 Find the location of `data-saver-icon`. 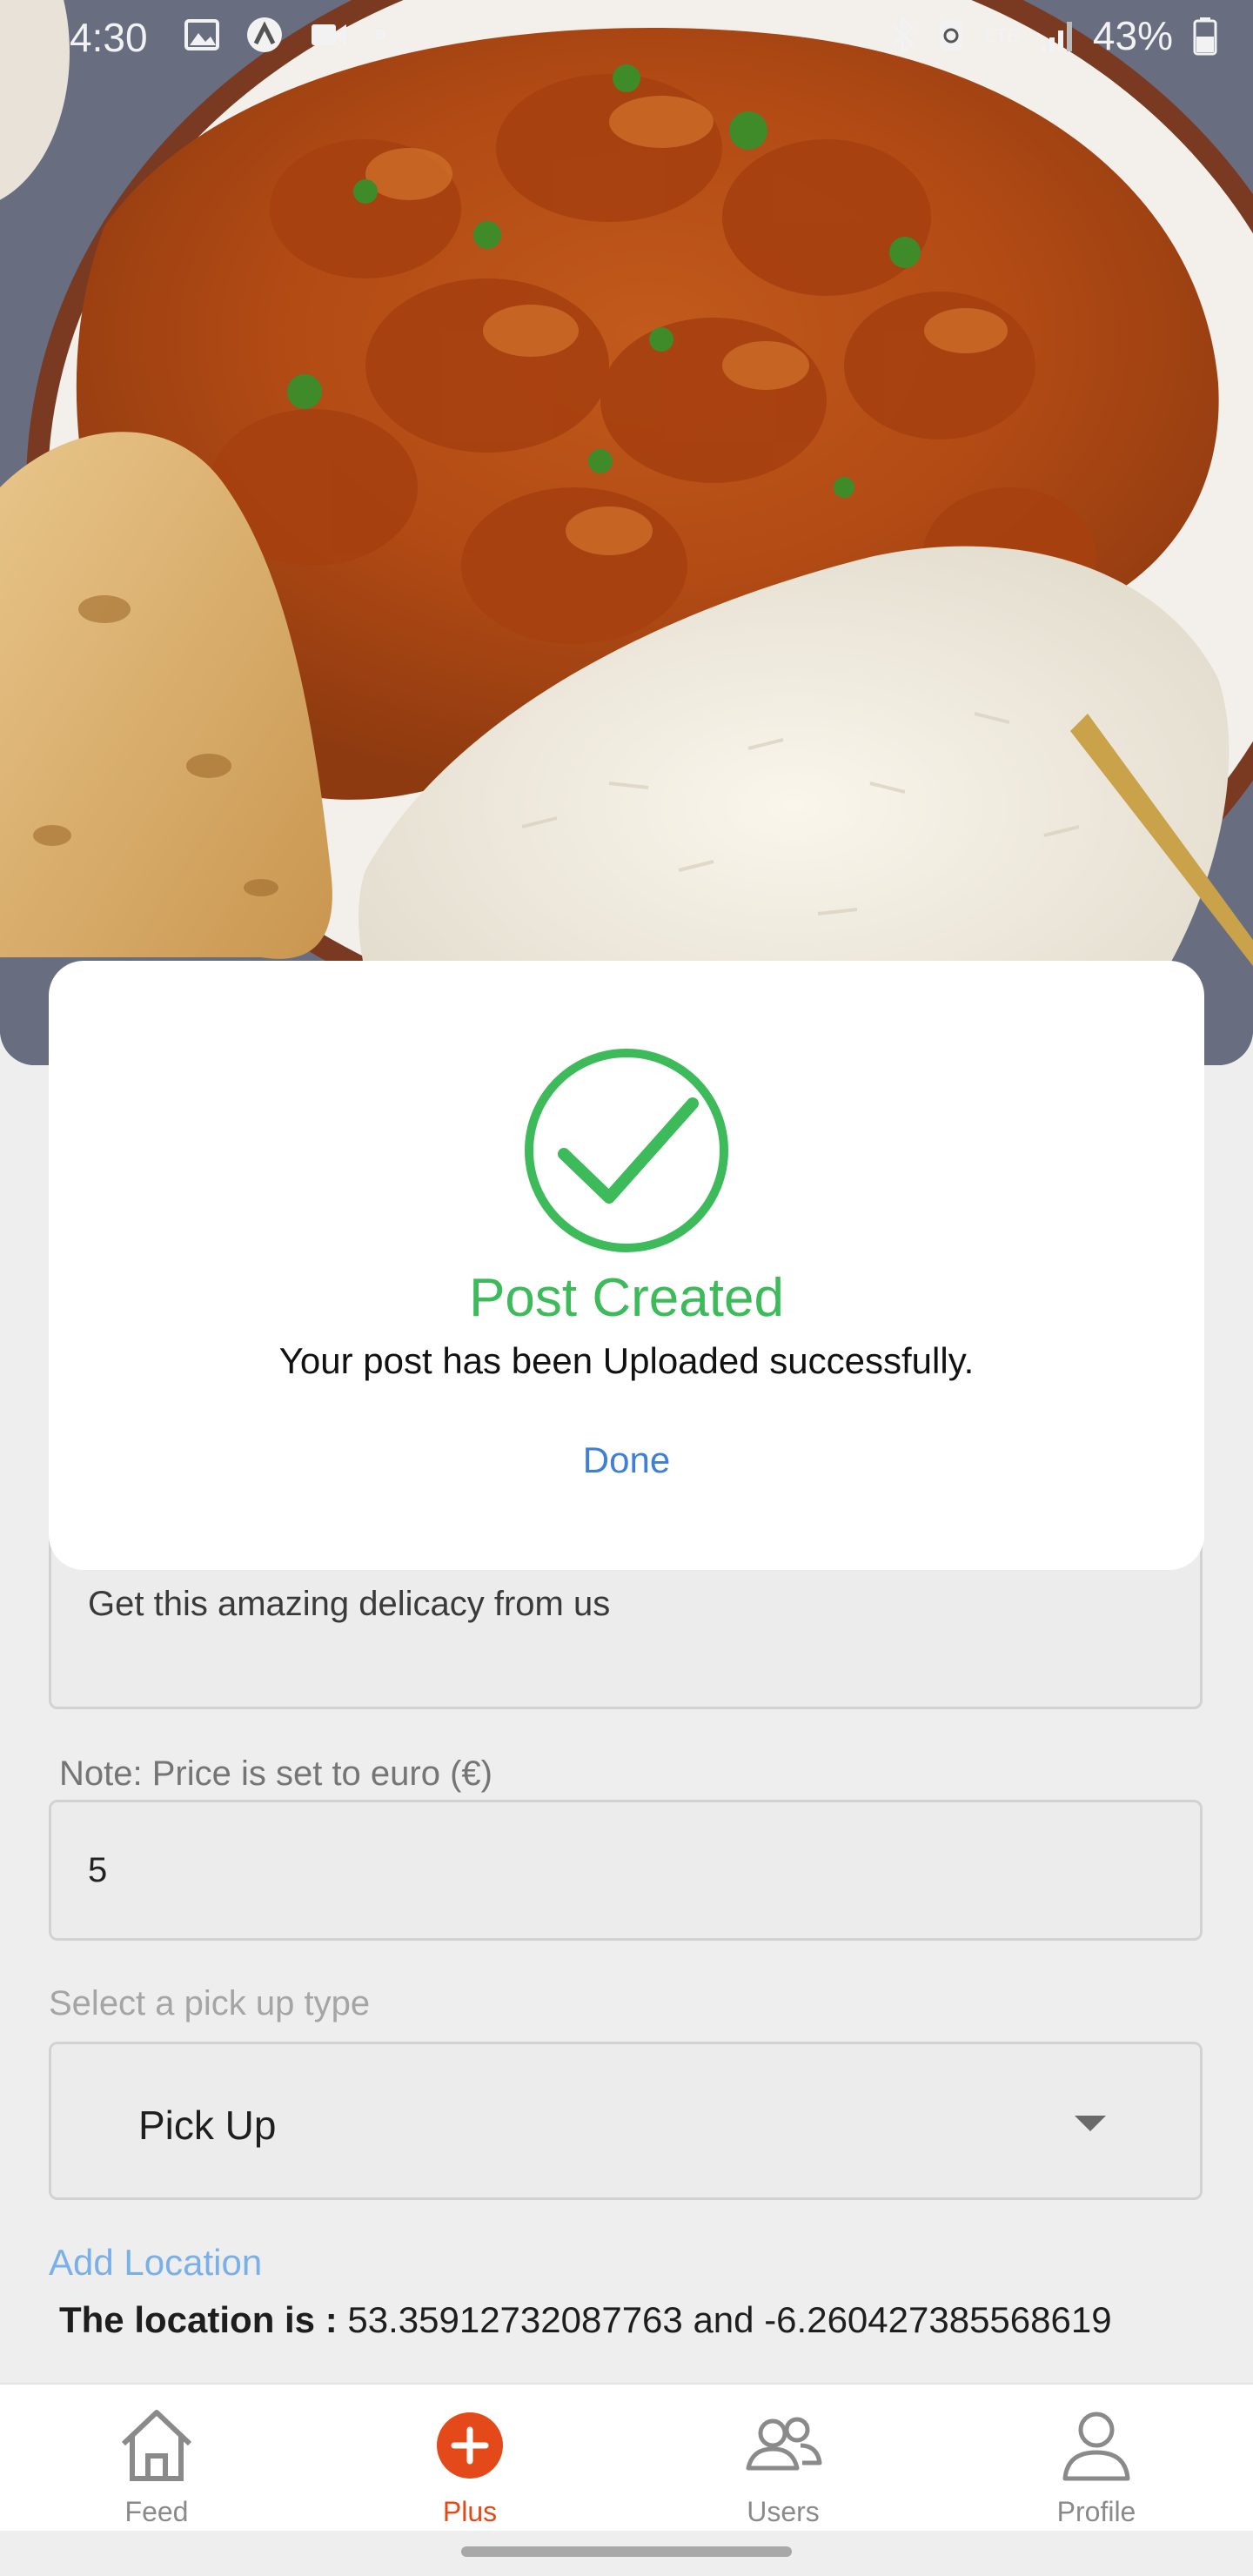

data-saver-icon is located at coordinates (951, 35).